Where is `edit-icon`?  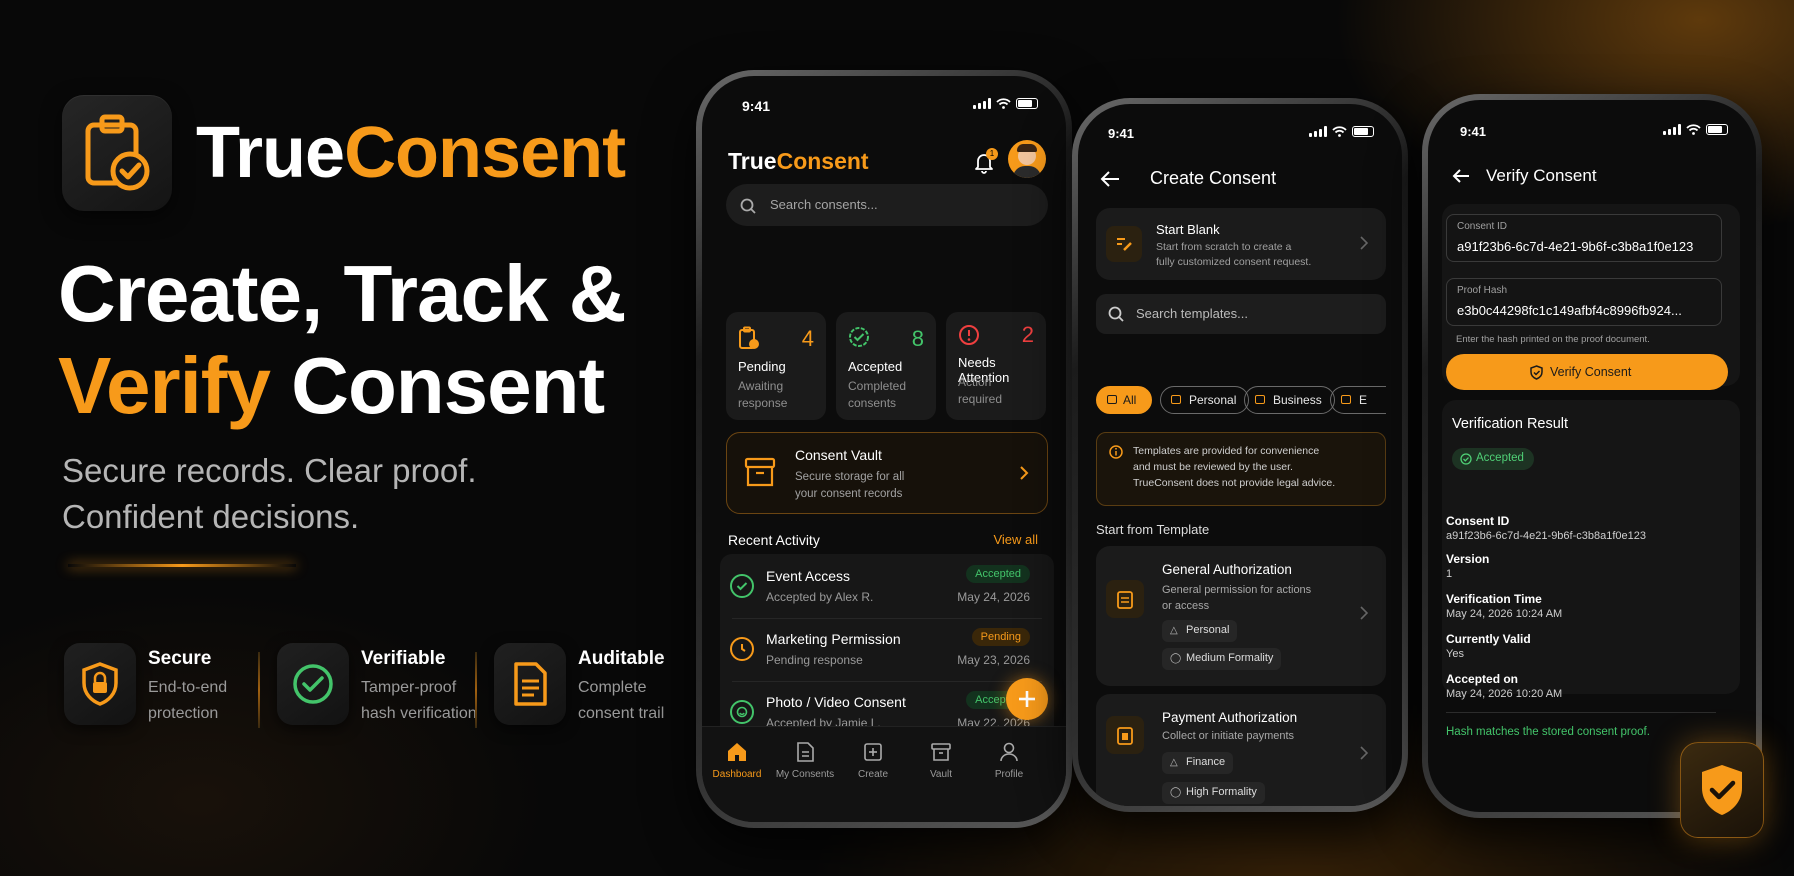
edit-icon is located at coordinates (1124, 244).